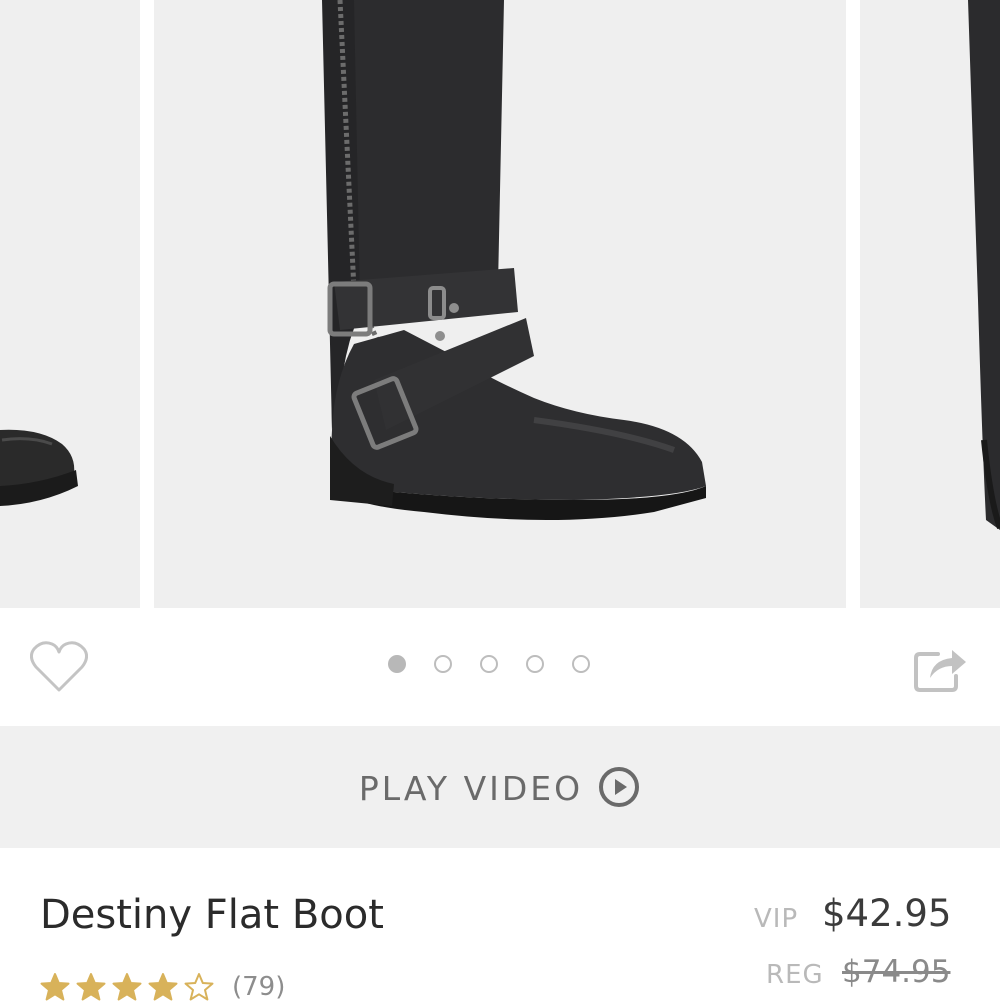 The image size is (1000, 1002). Describe the element at coordinates (887, 913) in the screenshot. I see `vip-price: $42.95` at that location.